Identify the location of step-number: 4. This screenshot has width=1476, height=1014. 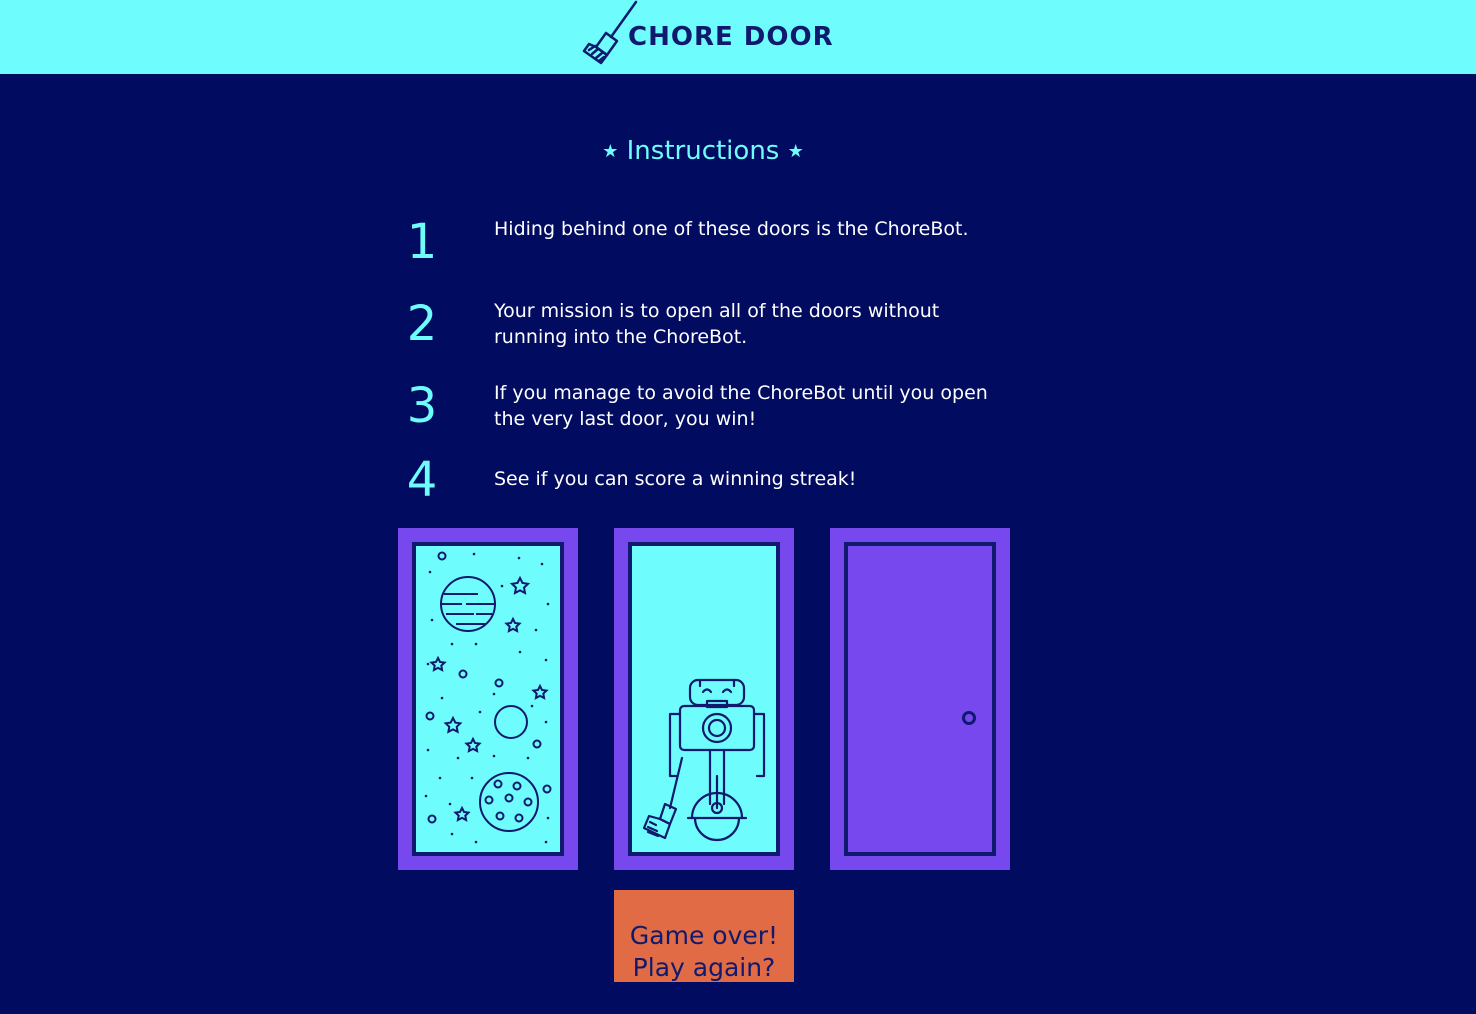
(422, 480).